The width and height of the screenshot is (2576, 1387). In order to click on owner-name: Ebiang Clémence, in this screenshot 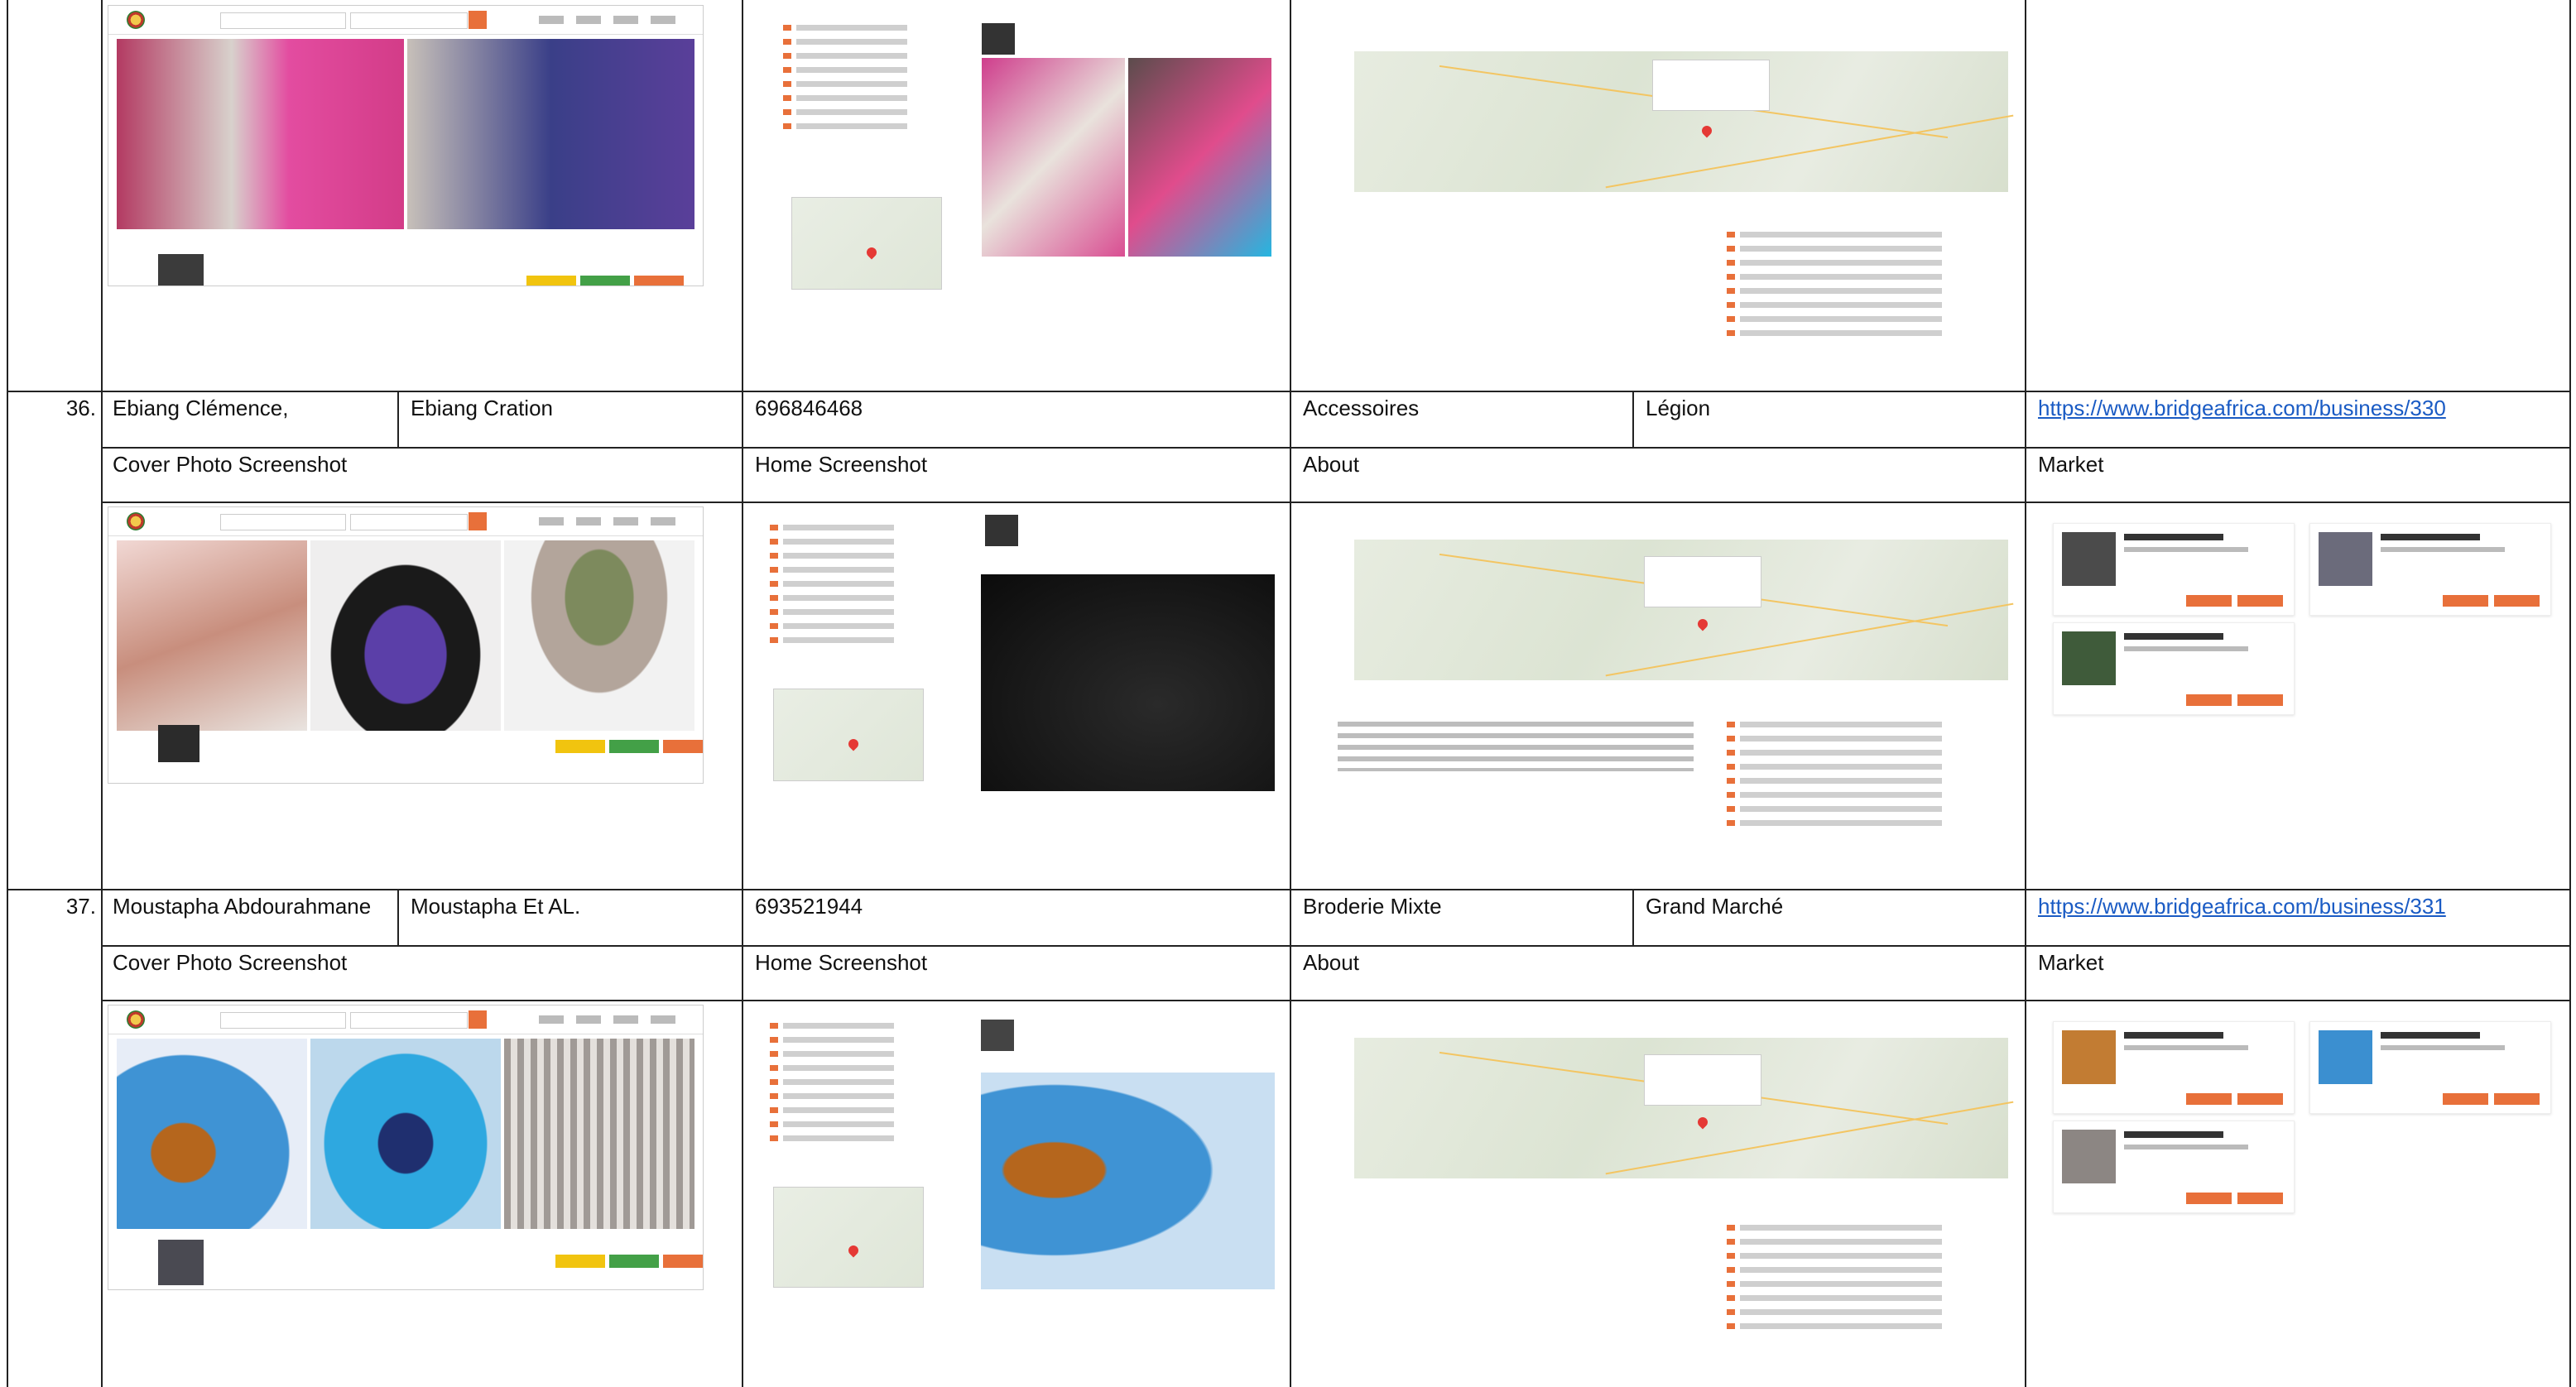, I will do `click(201, 408)`.